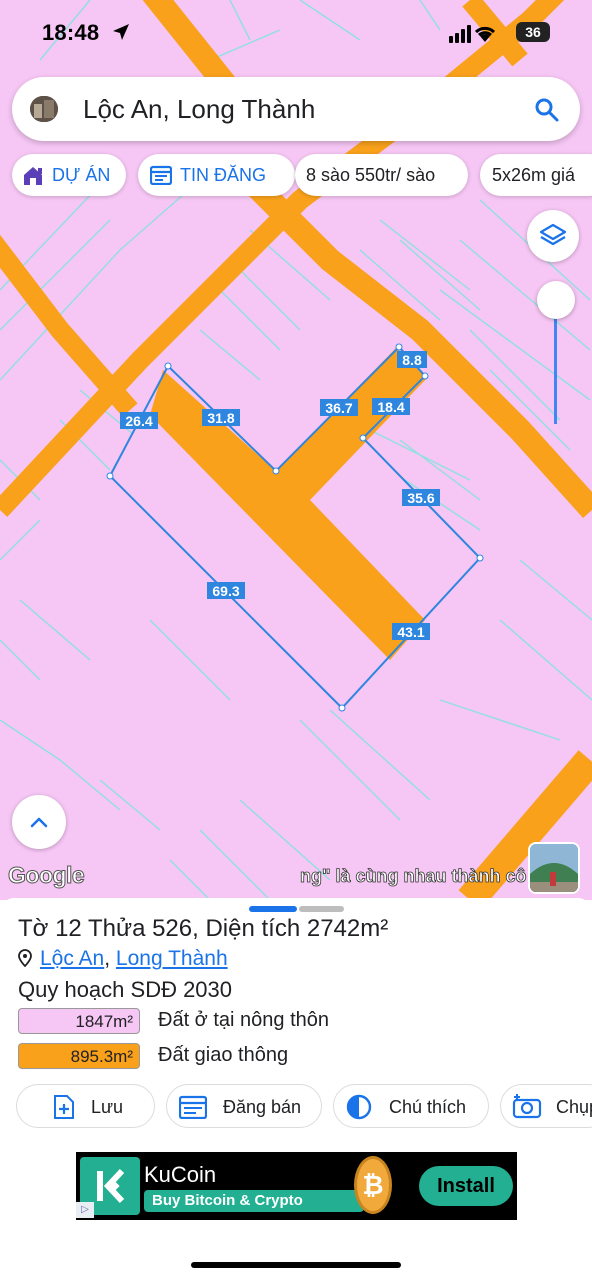 The width and height of the screenshot is (592, 1280). Describe the element at coordinates (472, 34) in the screenshot. I see `signal-wifi-icon` at that location.